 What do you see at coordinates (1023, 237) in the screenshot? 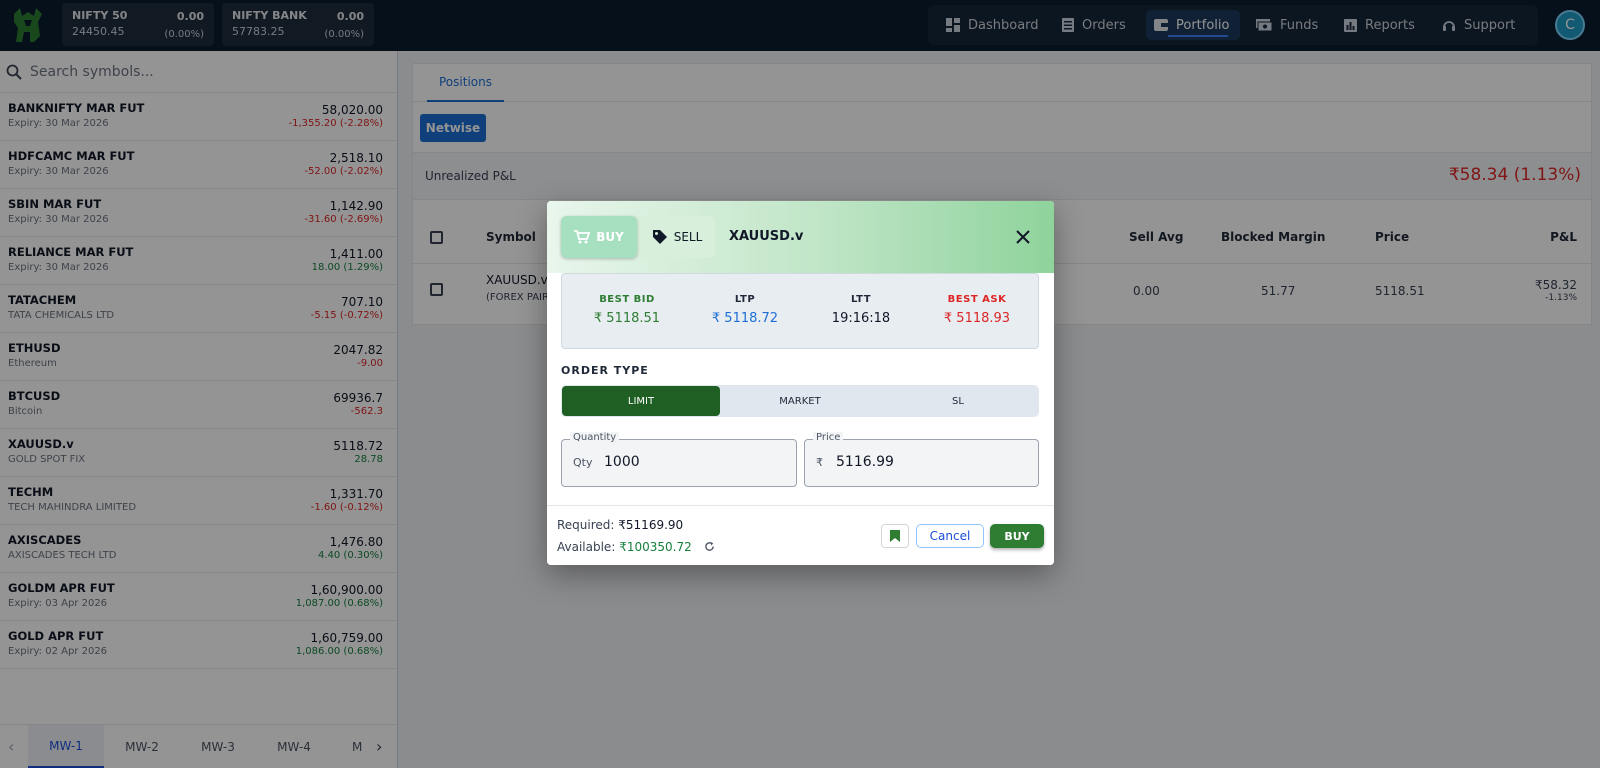
I see `close-icon` at bounding box center [1023, 237].